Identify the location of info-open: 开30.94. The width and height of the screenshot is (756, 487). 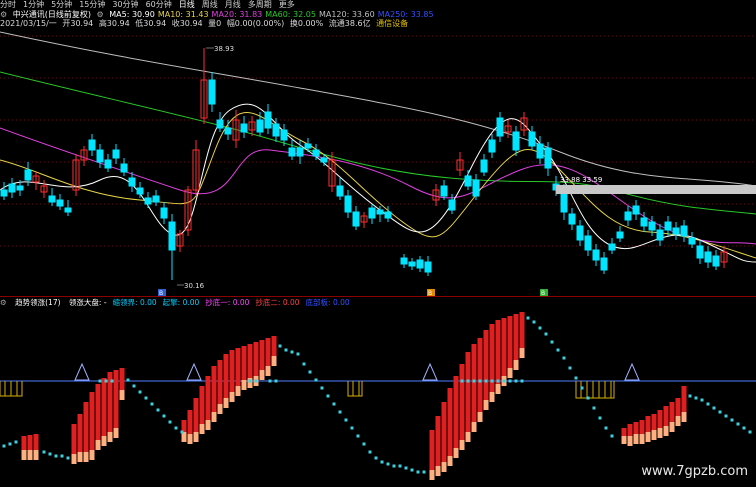
(78, 23).